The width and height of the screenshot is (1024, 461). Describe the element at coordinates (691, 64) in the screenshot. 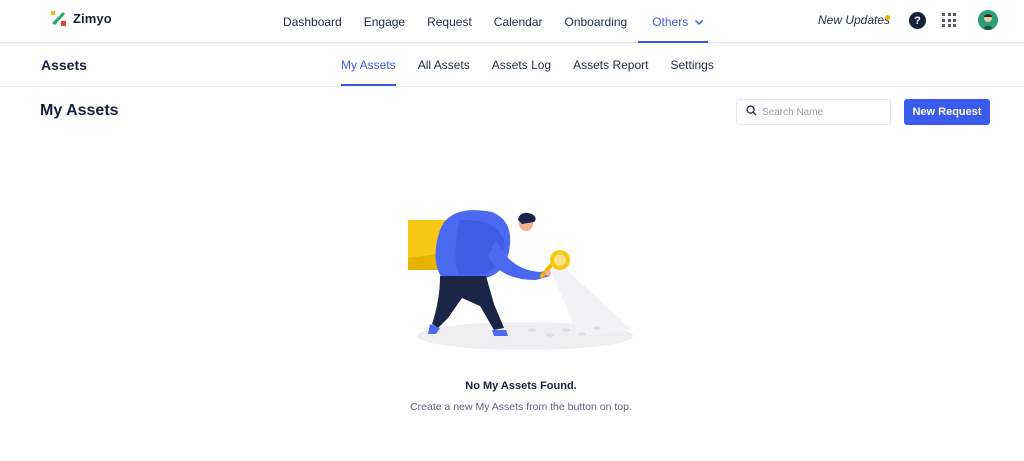

I see `tab-settings: Settings` at that location.